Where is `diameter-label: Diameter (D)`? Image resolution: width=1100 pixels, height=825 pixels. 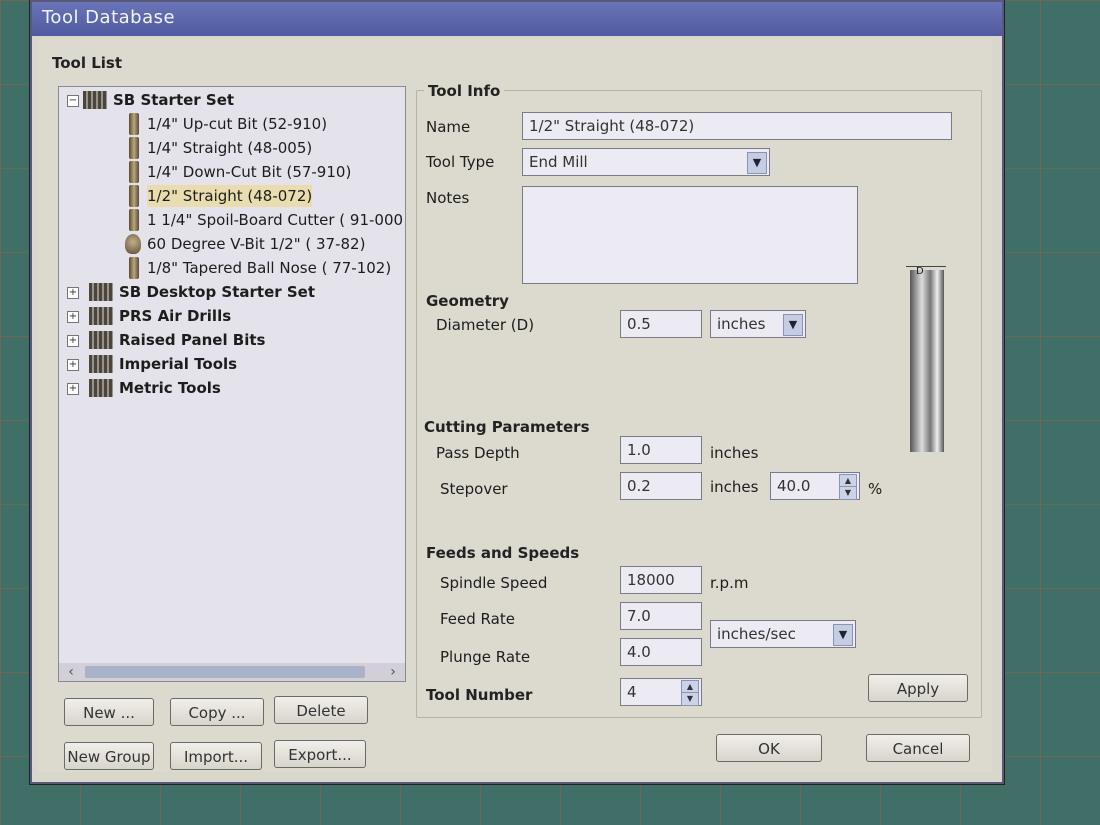 diameter-label: Diameter (D) is located at coordinates (485, 325).